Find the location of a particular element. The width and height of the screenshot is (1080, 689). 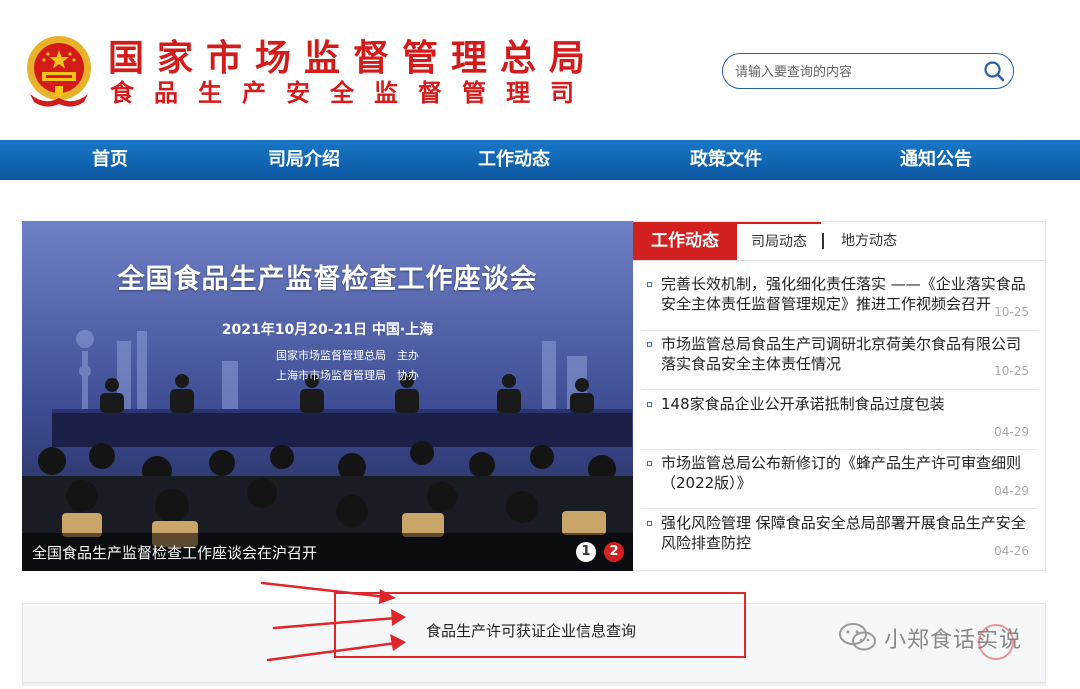

wechat-icon is located at coordinates (857, 637).